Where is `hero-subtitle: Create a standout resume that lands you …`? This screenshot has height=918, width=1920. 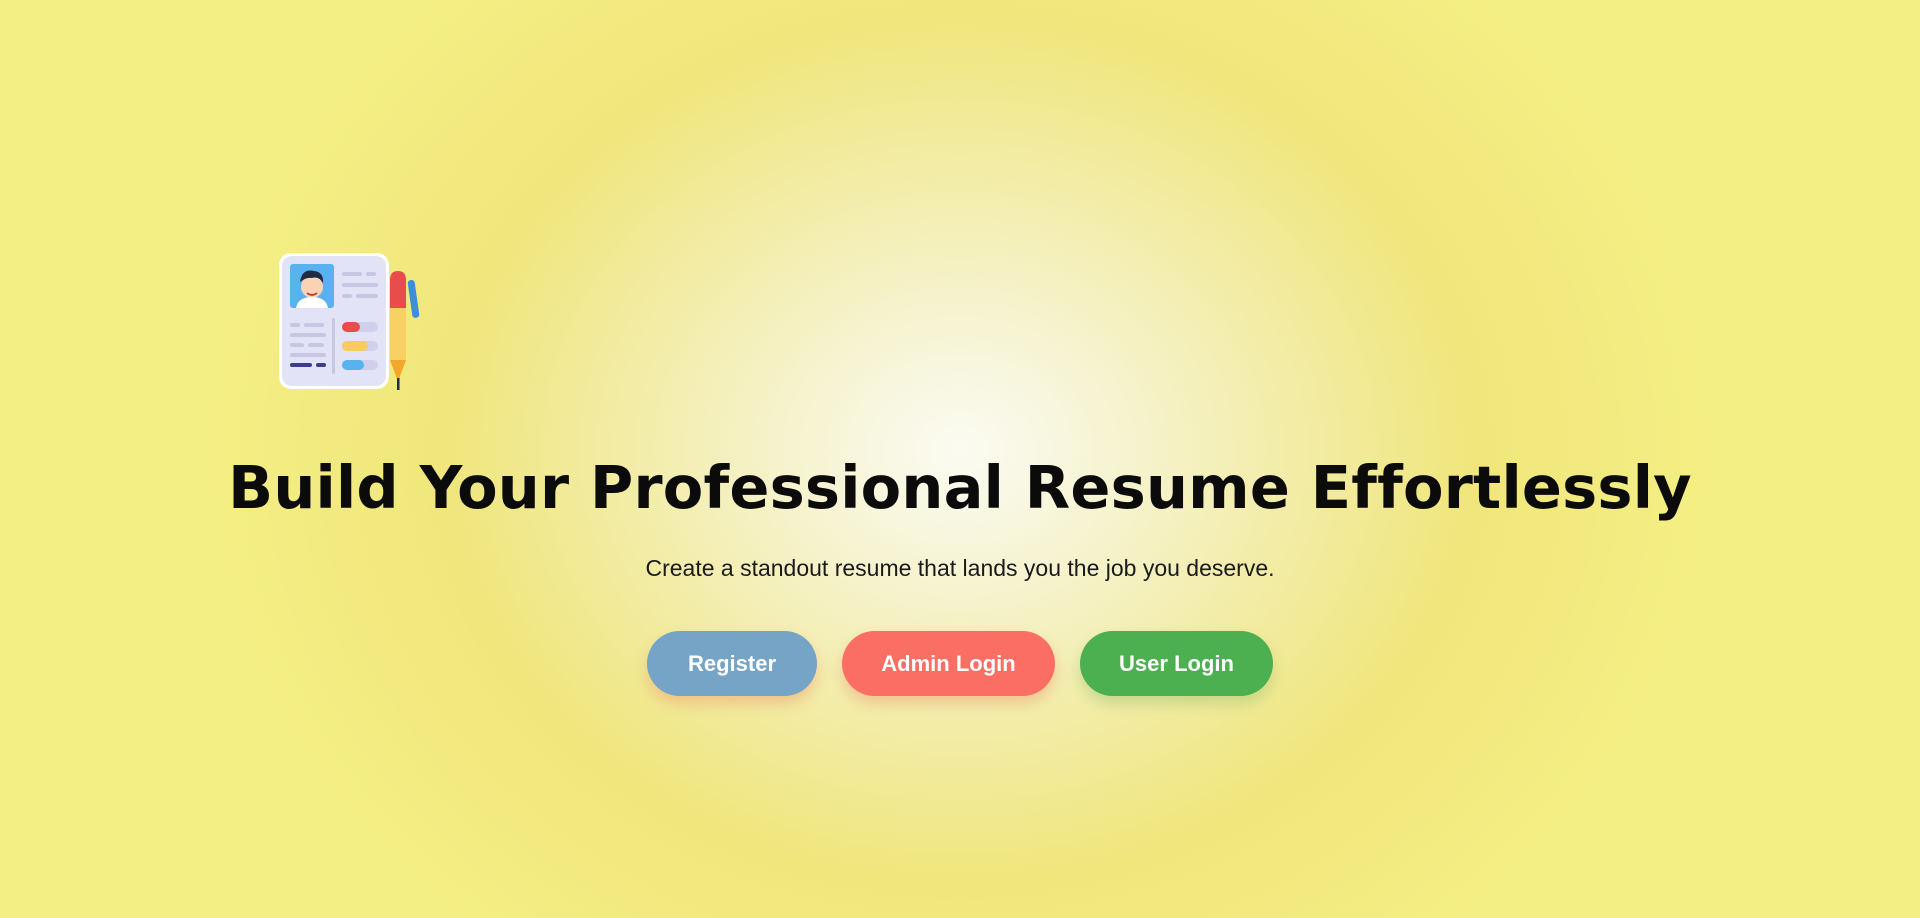 hero-subtitle: Create a standout resume that lands you … is located at coordinates (960, 568).